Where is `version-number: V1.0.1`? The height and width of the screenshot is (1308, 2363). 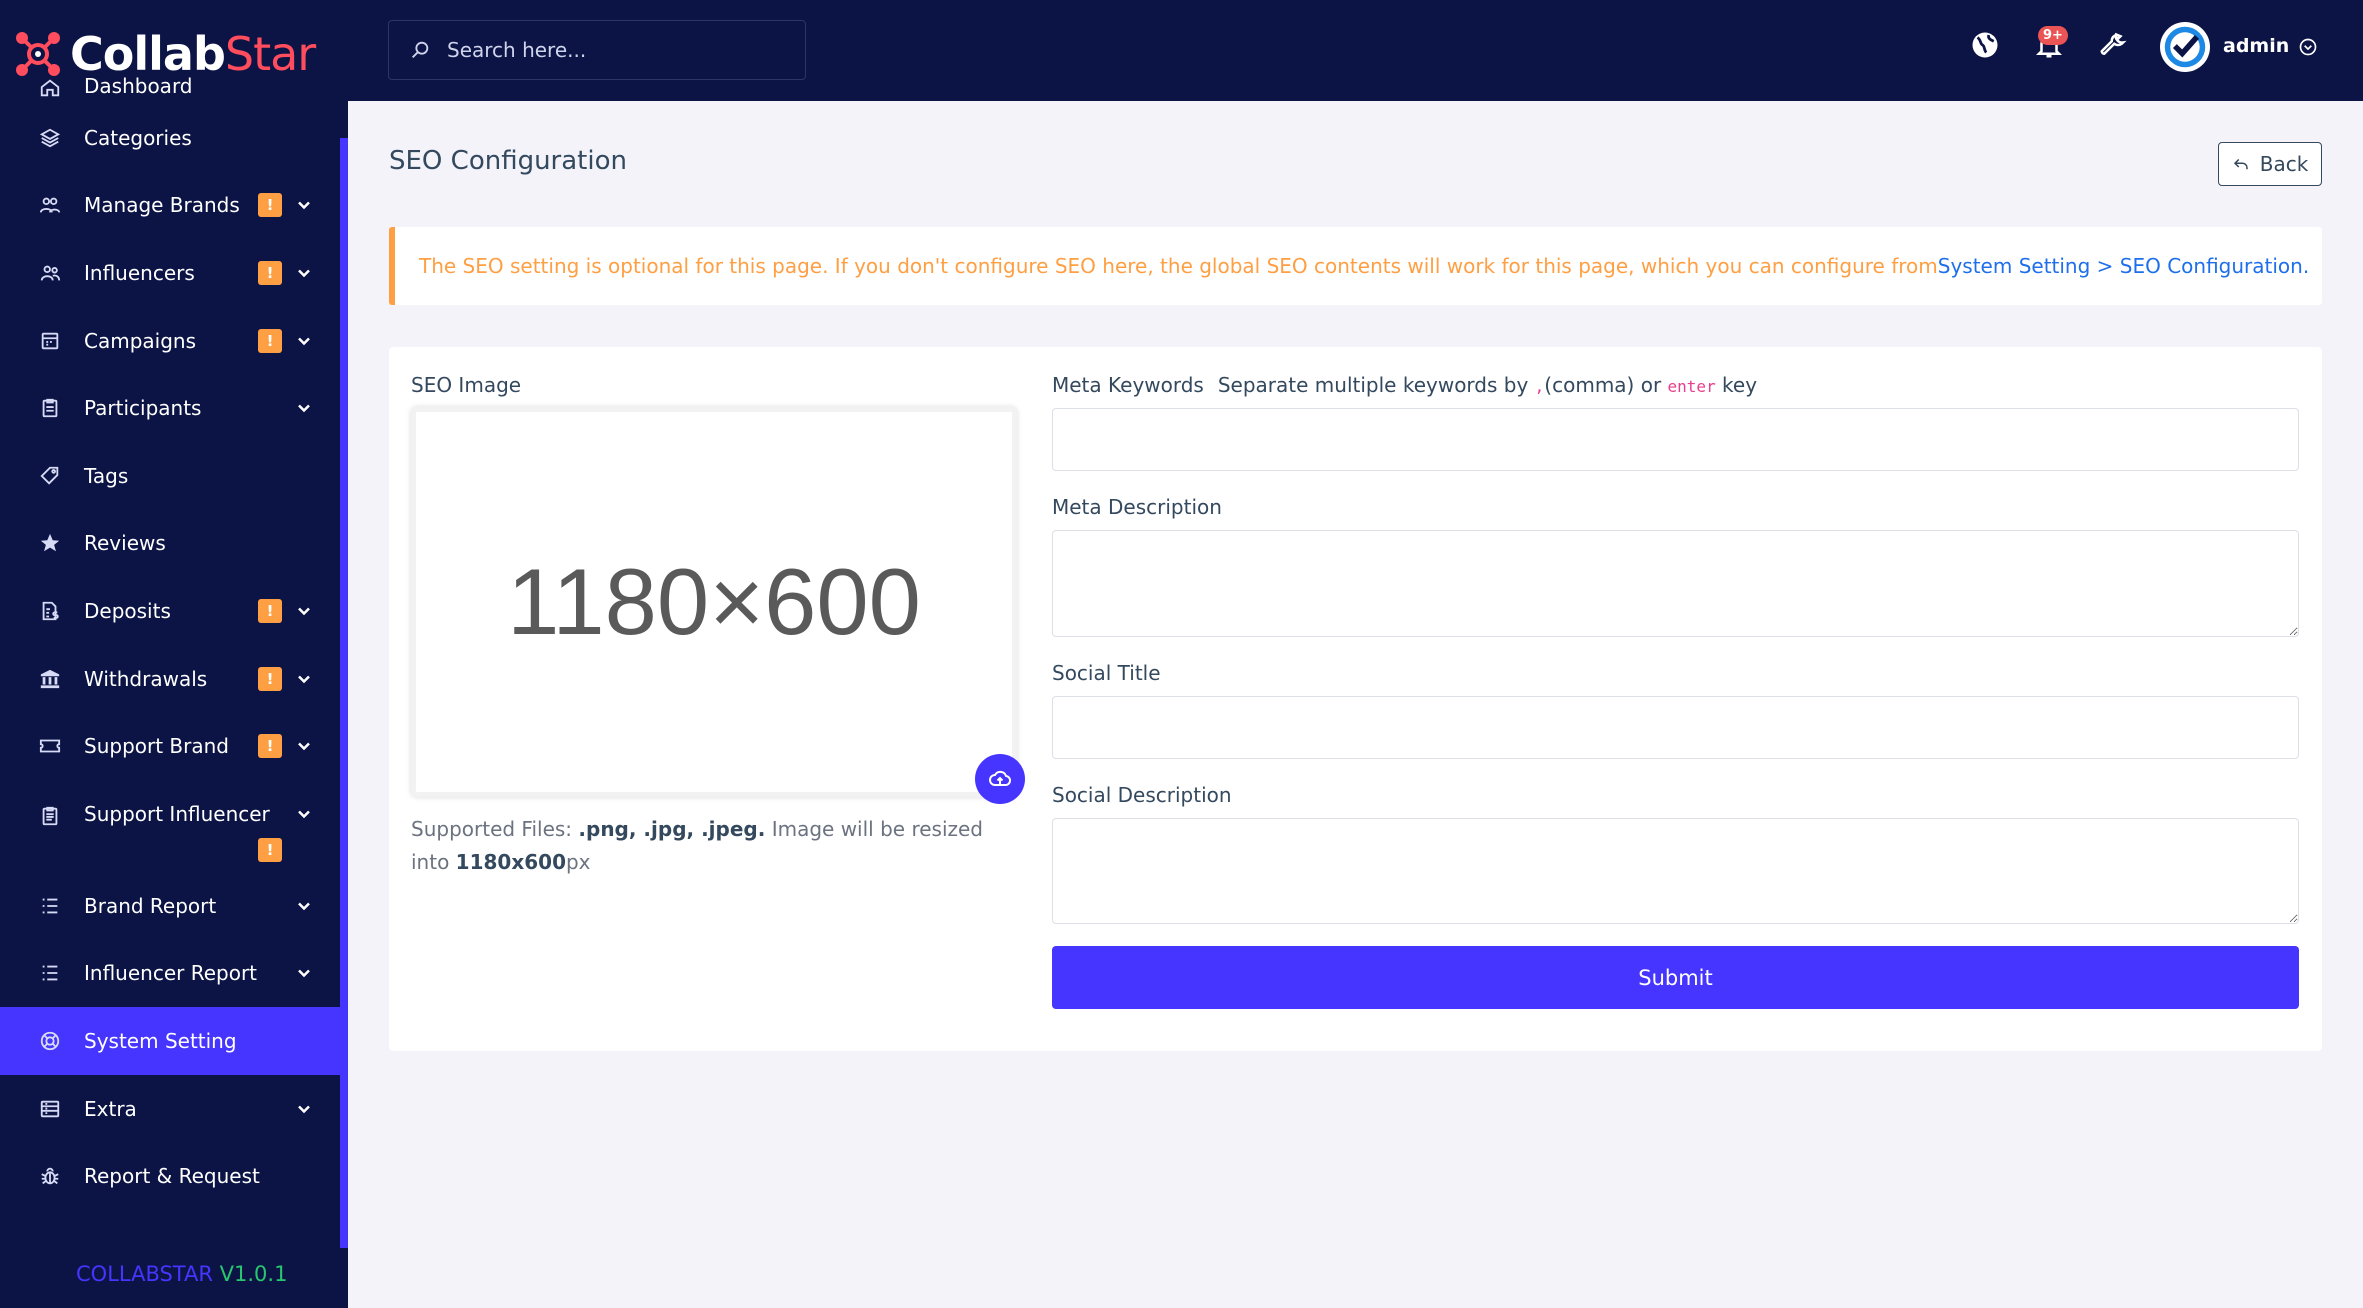
version-number: V1.0.1 is located at coordinates (253, 1274).